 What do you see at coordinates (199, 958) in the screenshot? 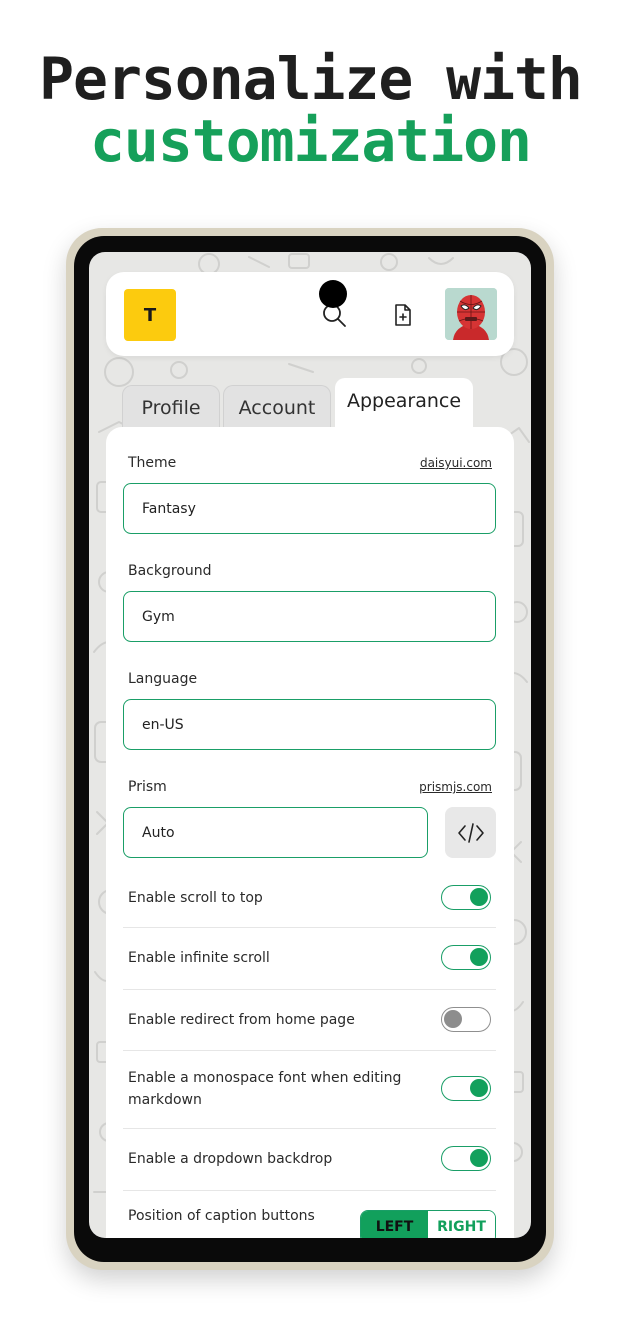
I see `toggle-label: Enable infinite scroll` at bounding box center [199, 958].